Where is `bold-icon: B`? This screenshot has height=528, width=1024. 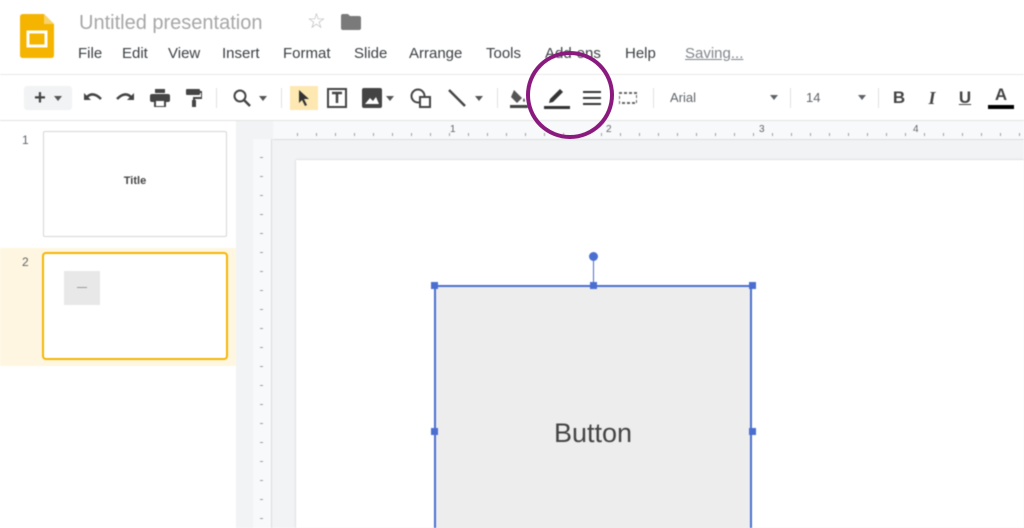
bold-icon: B is located at coordinates (899, 97).